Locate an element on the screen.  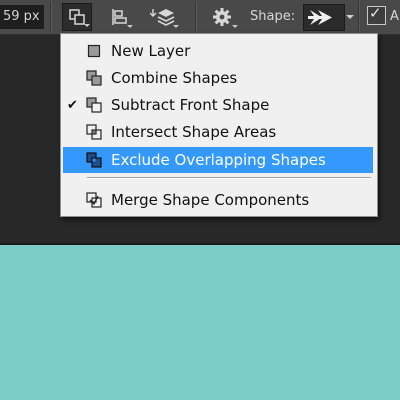
path-operations-icon is located at coordinates (77, 17).